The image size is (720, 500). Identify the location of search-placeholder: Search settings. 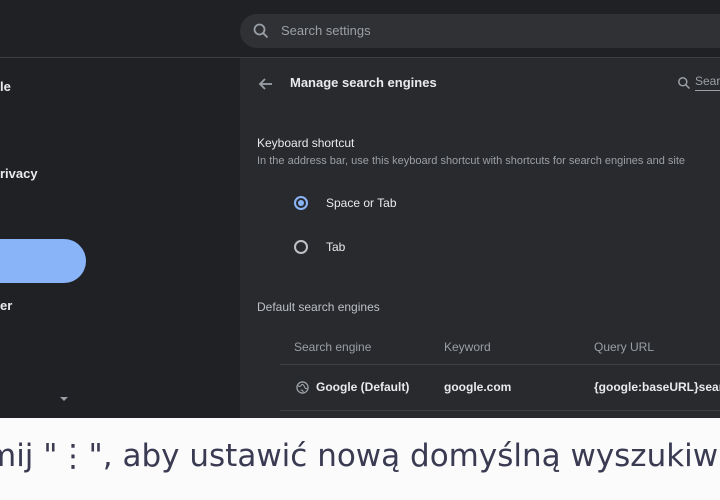
(326, 30).